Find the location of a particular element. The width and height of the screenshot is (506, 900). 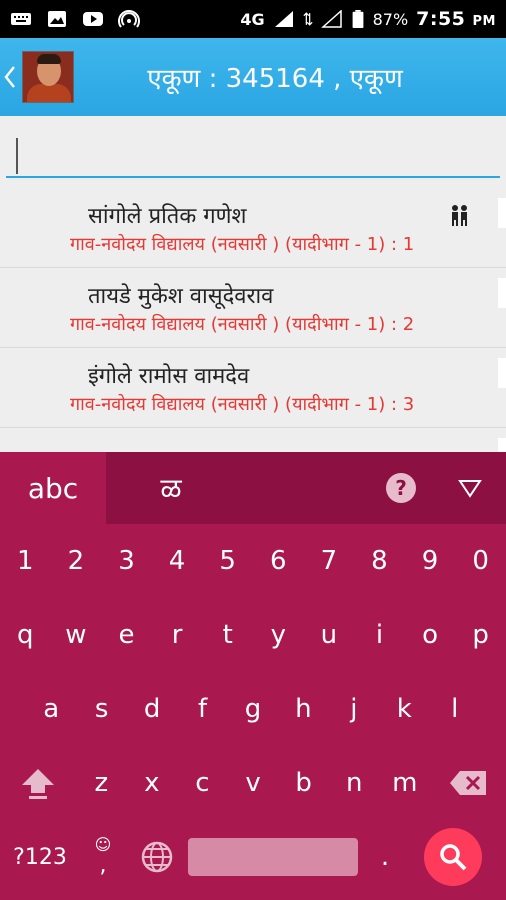

key-2: 2 is located at coordinates (76, 561).